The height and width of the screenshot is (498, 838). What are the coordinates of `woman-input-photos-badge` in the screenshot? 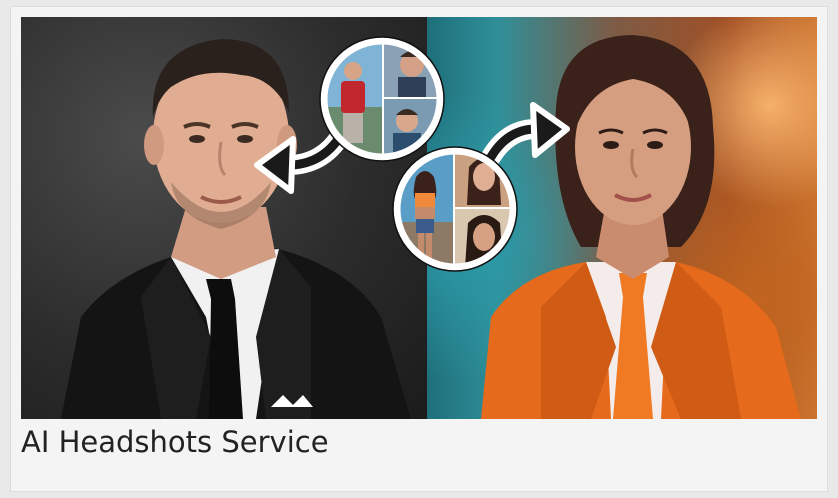 It's located at (455, 209).